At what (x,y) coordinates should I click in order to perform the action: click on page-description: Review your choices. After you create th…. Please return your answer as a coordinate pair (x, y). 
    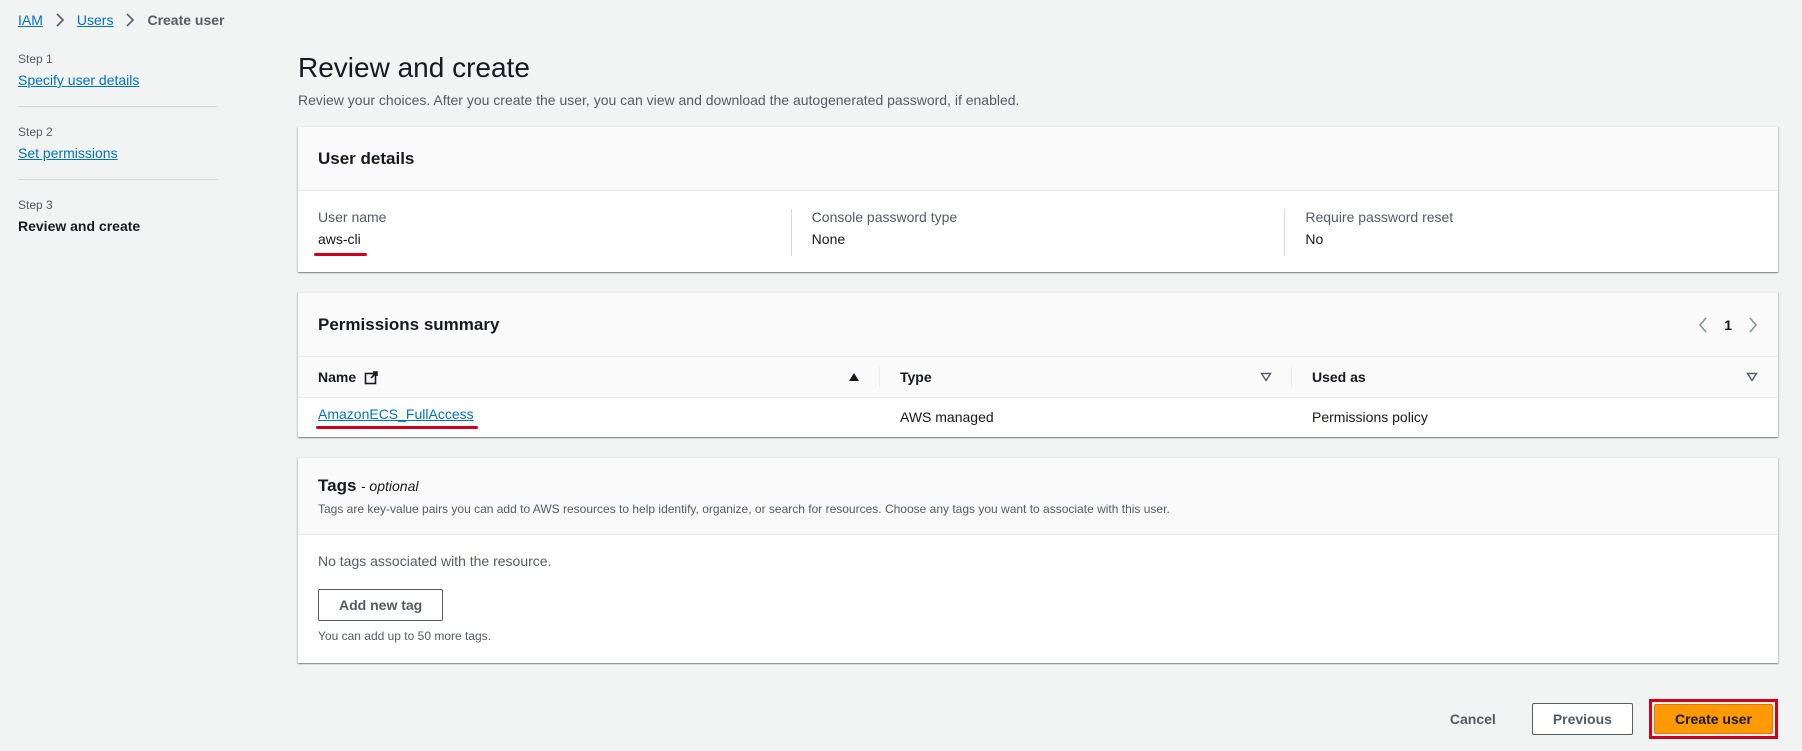
    Looking at the image, I should click on (659, 100).